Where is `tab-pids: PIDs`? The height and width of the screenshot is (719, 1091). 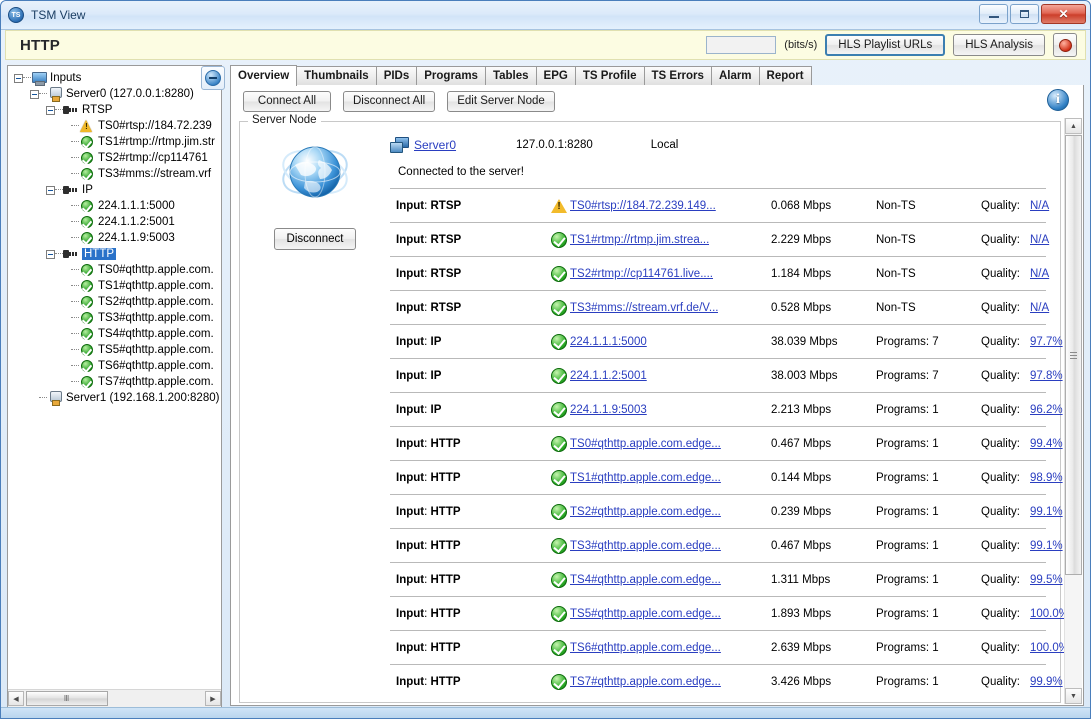
tab-pids: PIDs is located at coordinates (396, 75).